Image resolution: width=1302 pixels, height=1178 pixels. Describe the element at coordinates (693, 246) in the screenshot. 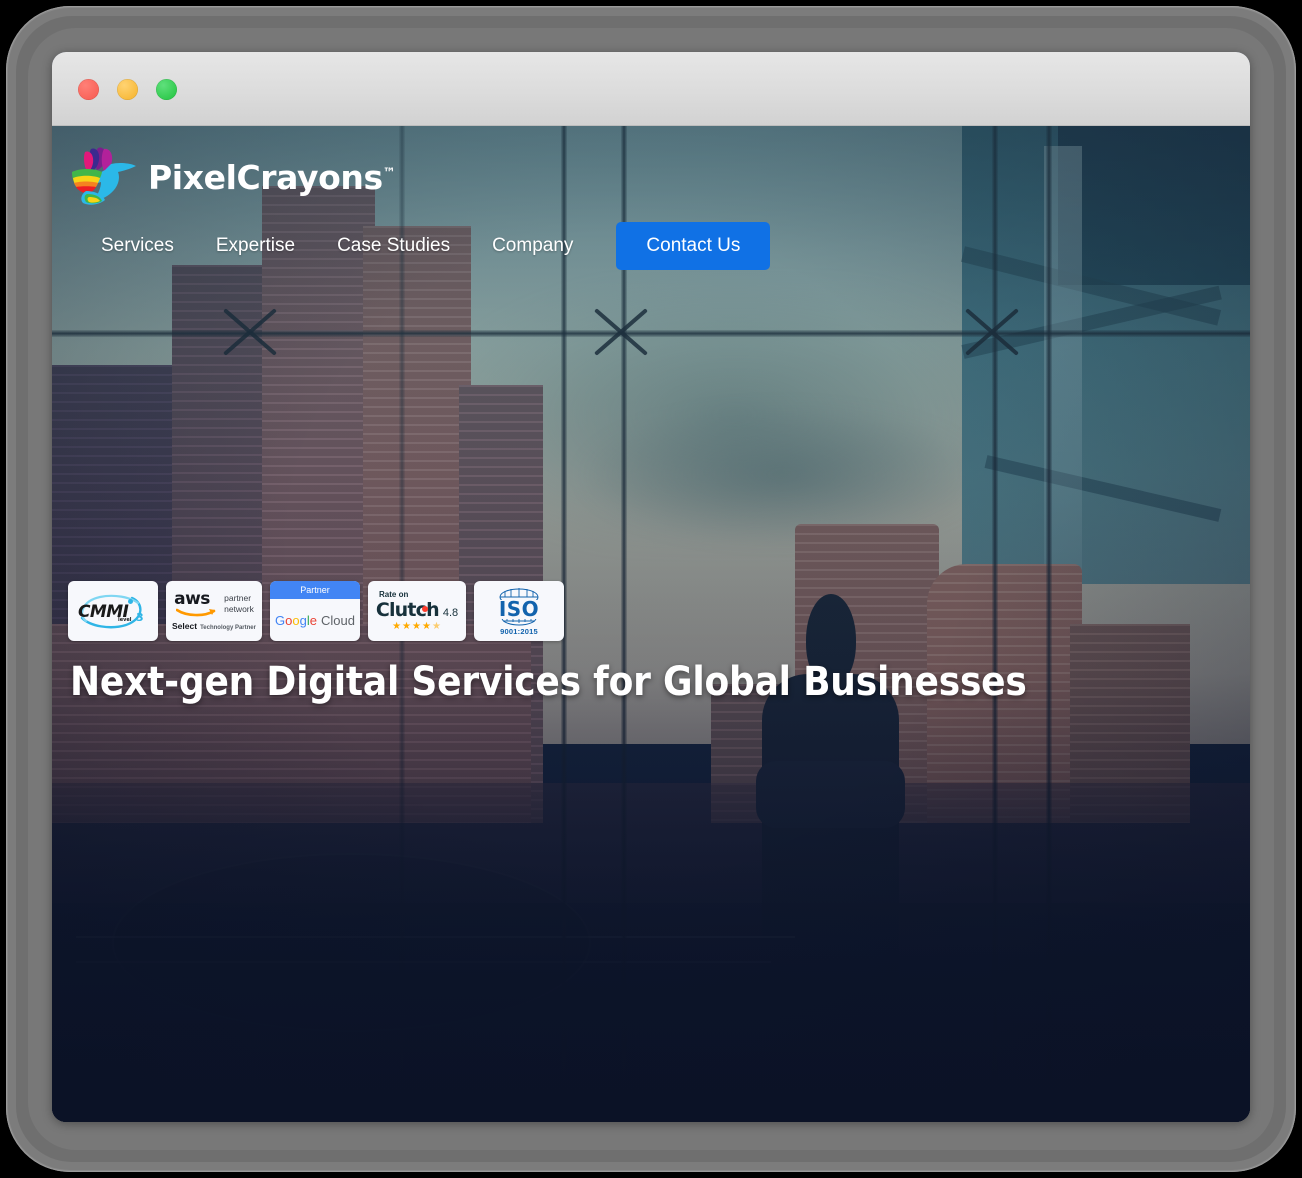

I see `contact-us-button: Contact Us` at that location.